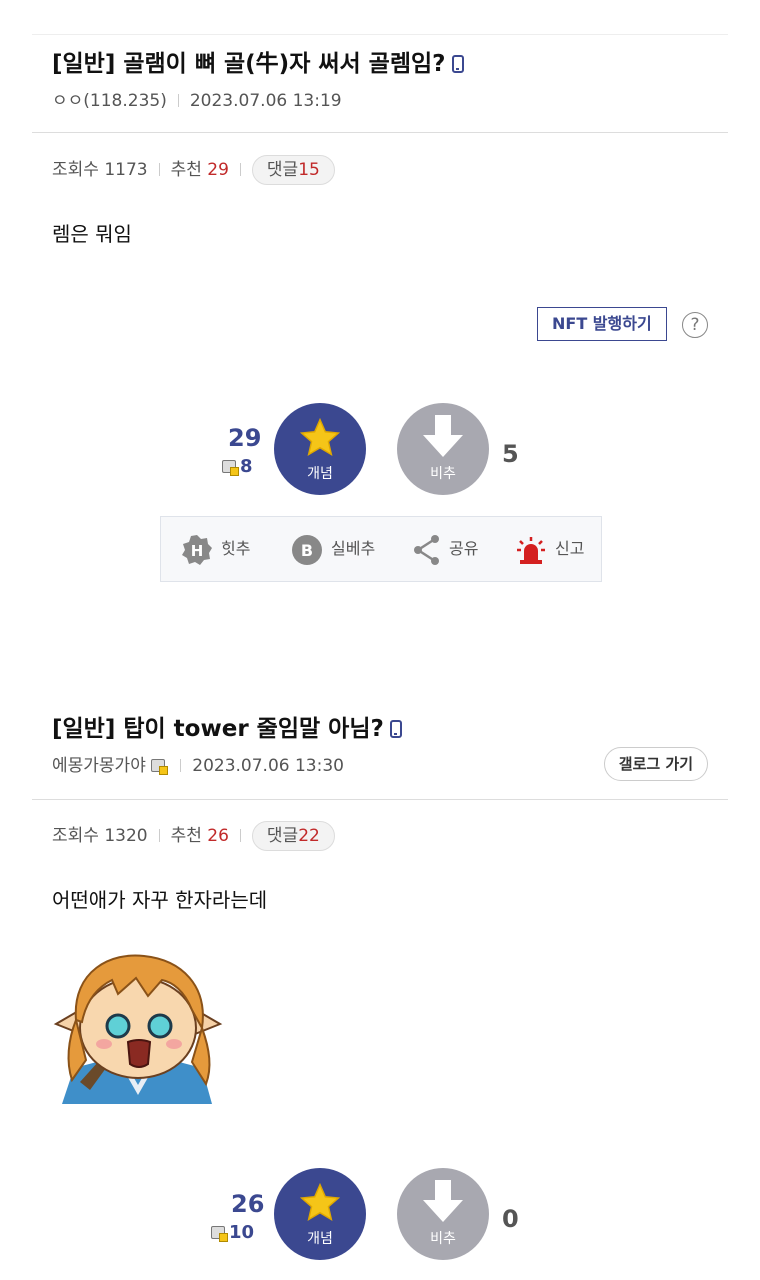 The height and width of the screenshot is (1280, 760). Describe the element at coordinates (549, 549) in the screenshot. I see `report-button: 신고` at that location.